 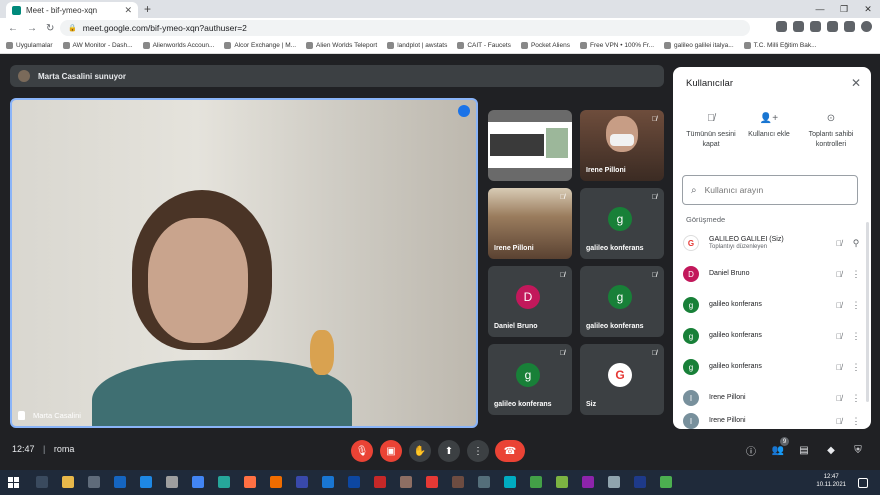 What do you see at coordinates (530, 301) in the screenshot?
I see `participant-tile: 🎙̸ D Daniel Bruno` at bounding box center [530, 301].